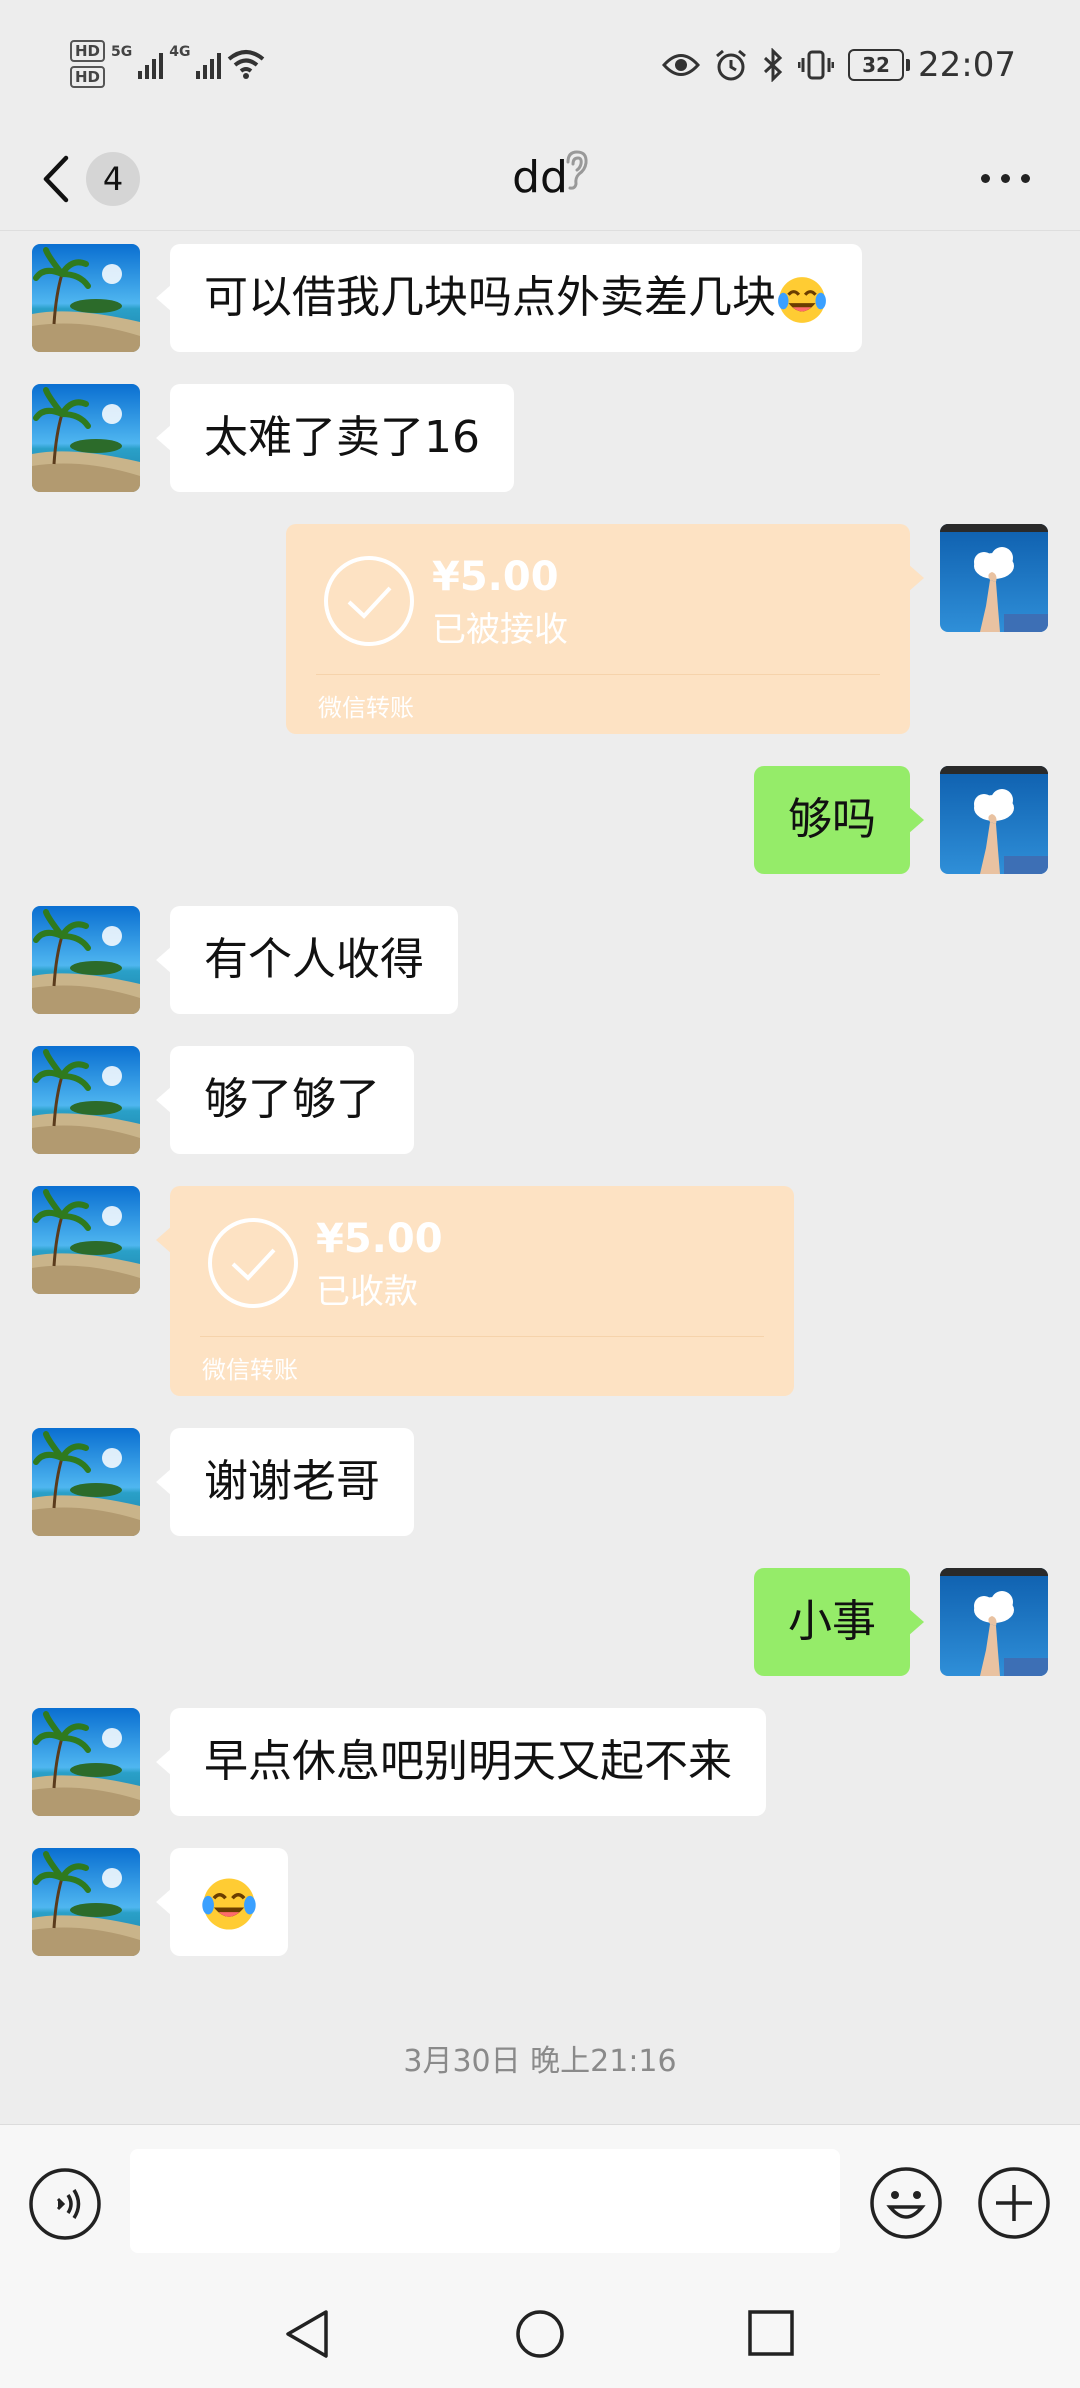 Image resolution: width=1080 pixels, height=2388 pixels. I want to click on vibrate-icon, so click(816, 65).